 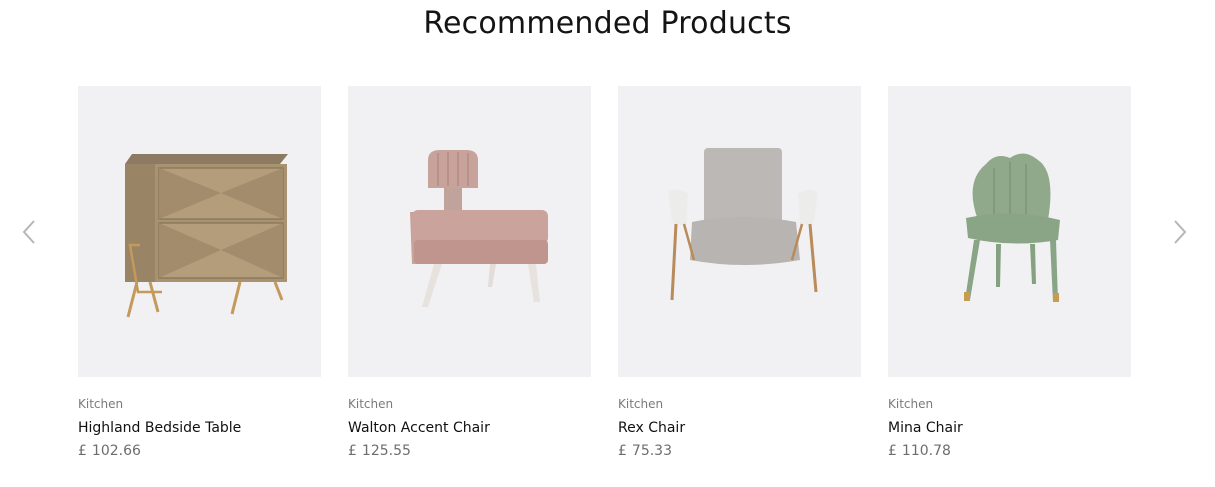 What do you see at coordinates (652, 451) in the screenshot?
I see `price-value: 75.33` at bounding box center [652, 451].